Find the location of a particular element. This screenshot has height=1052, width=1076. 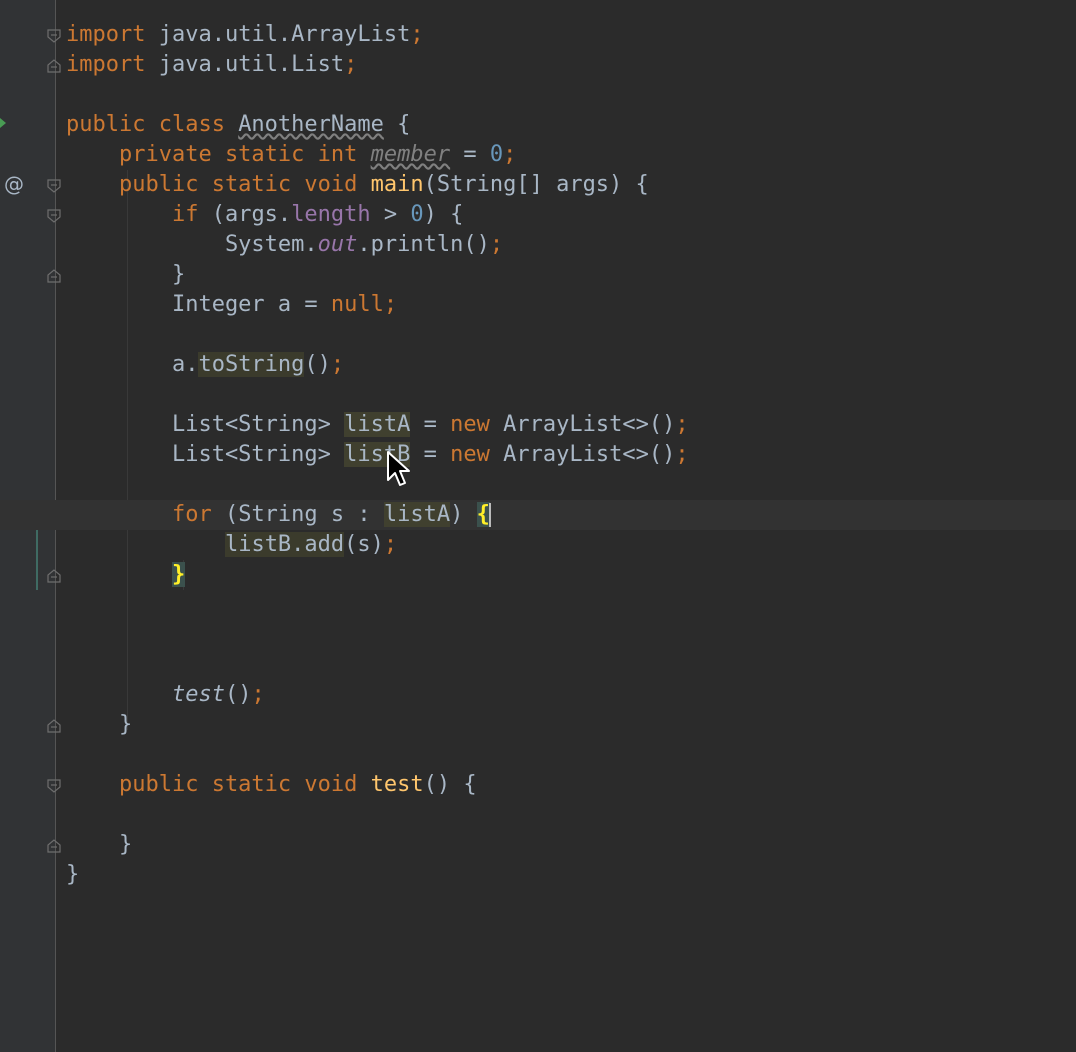

code-text: a. is located at coordinates (132, 364).